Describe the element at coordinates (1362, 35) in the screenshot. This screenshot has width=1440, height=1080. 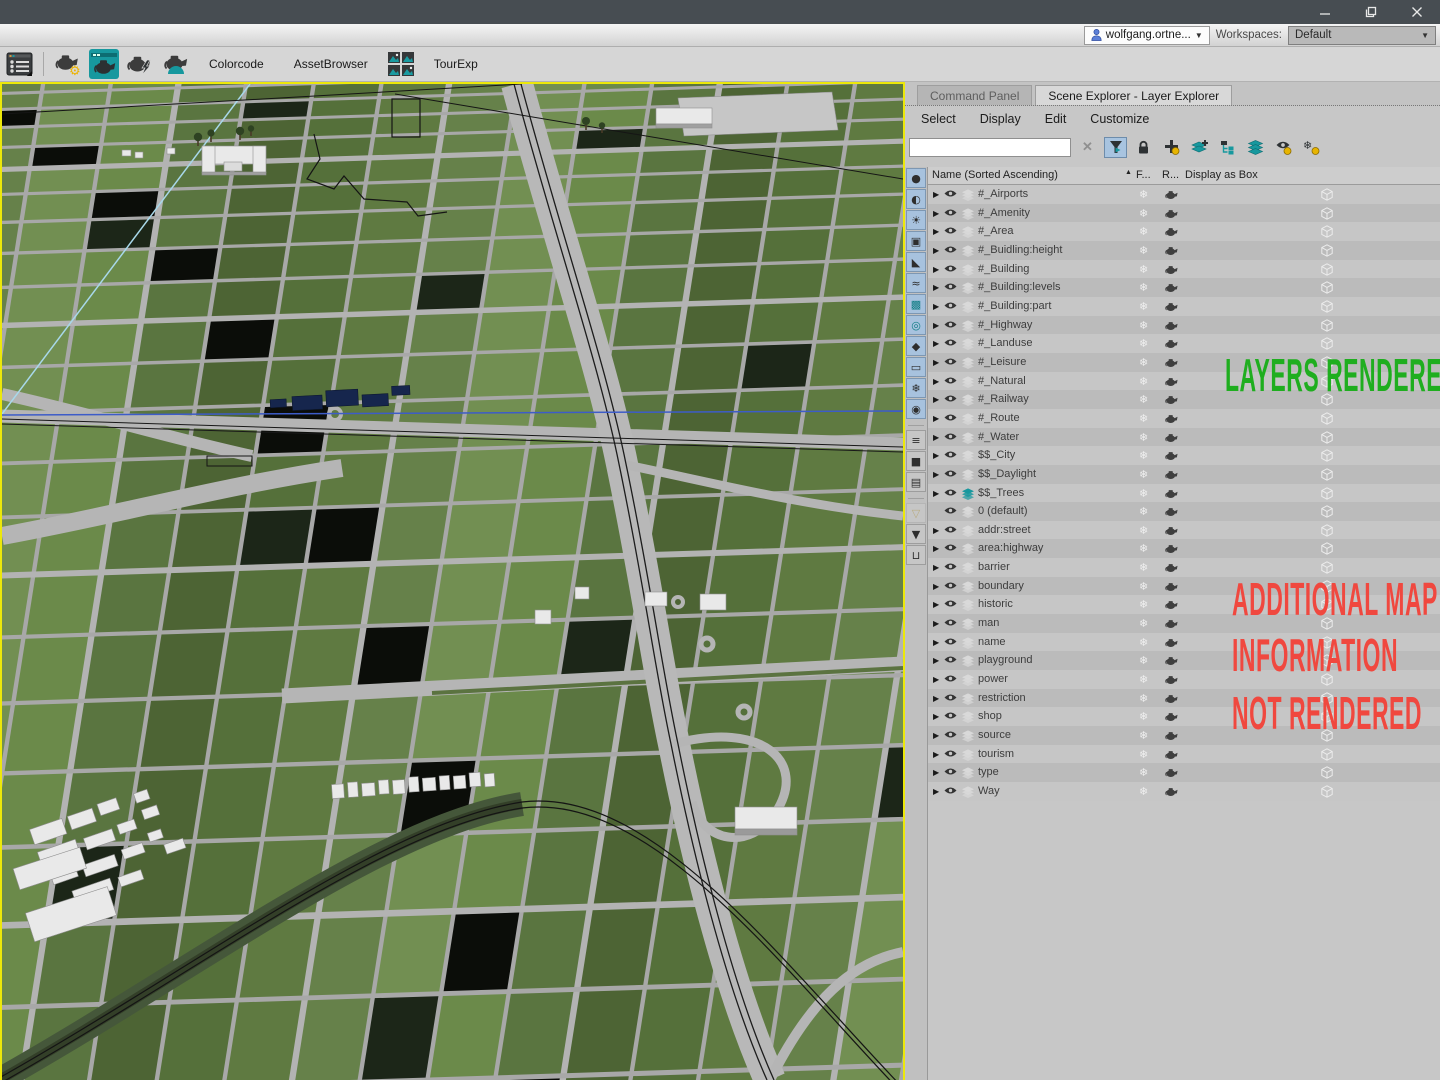
I see `workspace-select: Default ▼` at that location.